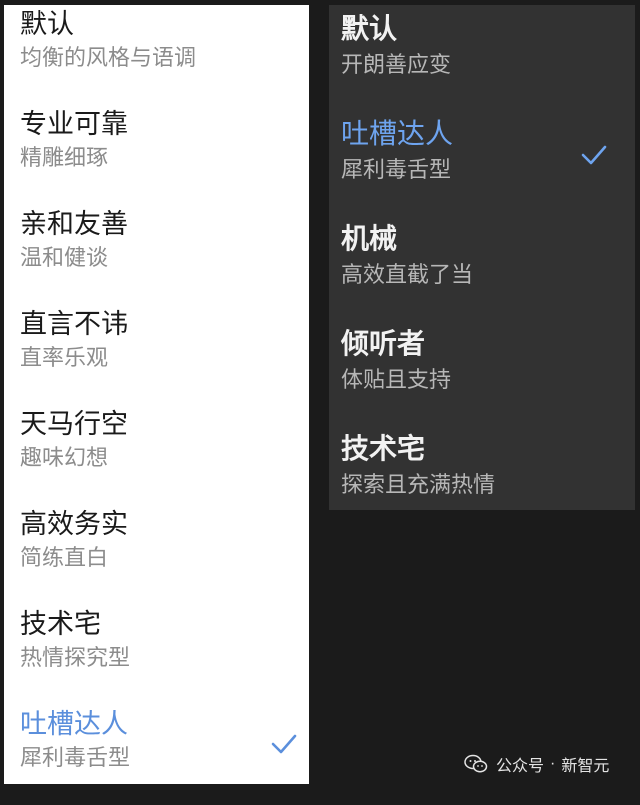  What do you see at coordinates (369, 28) in the screenshot?
I see `dark-menu-item-title: 默认` at bounding box center [369, 28].